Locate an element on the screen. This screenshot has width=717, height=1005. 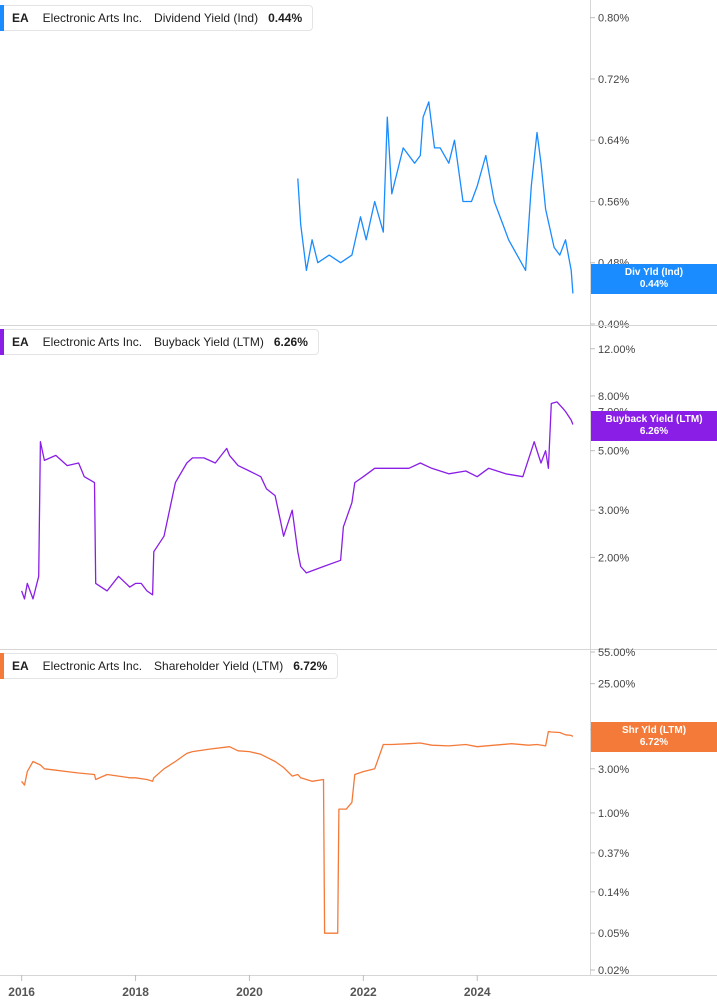
y-tick-label: 2.00% is located at coordinates (613, 558).